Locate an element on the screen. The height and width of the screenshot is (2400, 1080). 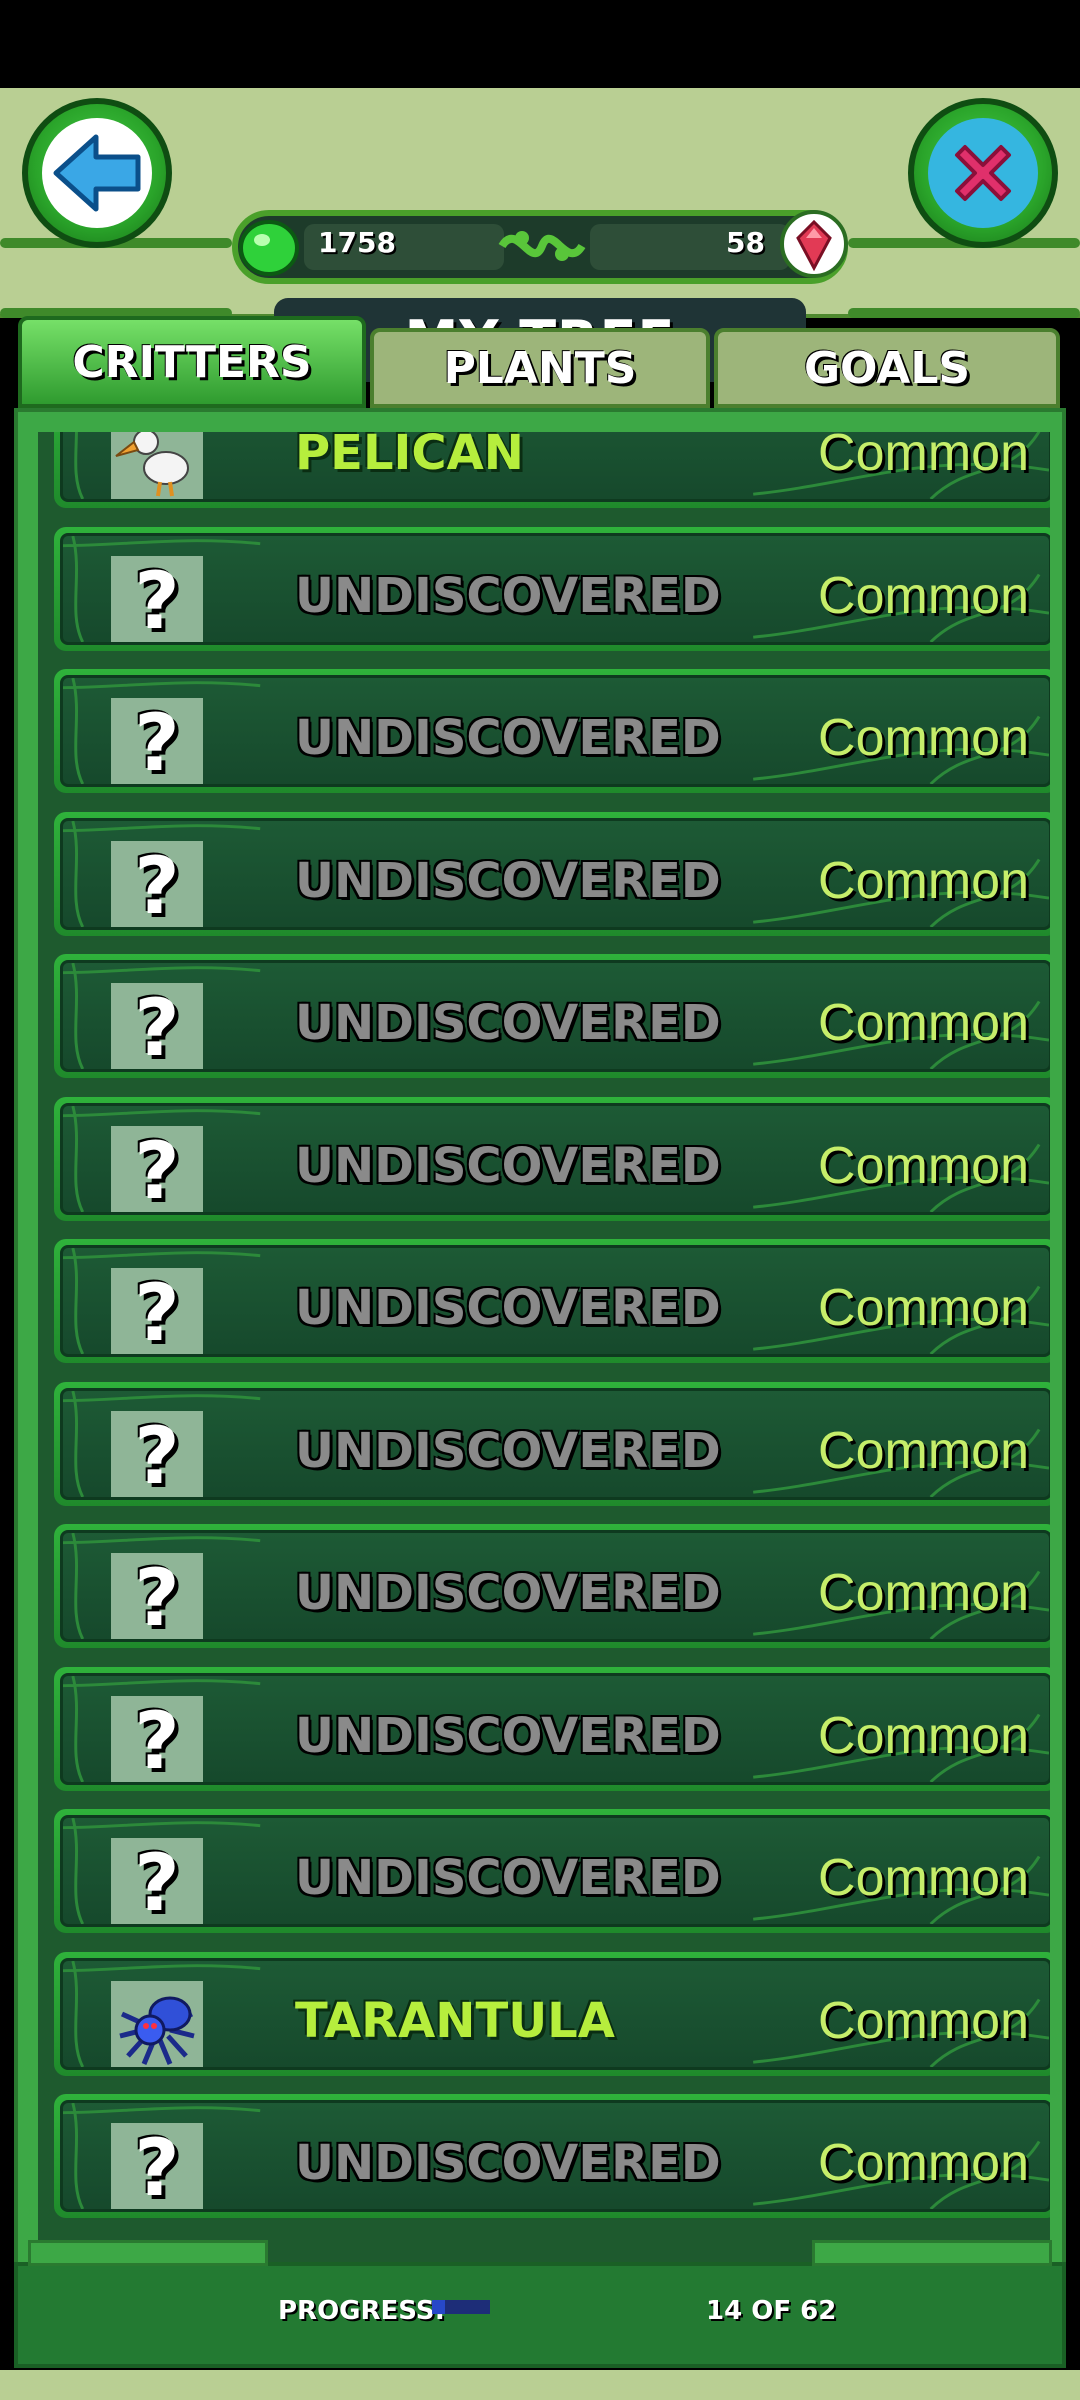
critter-row-body: PELICAN Common is located at coordinates (555, 467).